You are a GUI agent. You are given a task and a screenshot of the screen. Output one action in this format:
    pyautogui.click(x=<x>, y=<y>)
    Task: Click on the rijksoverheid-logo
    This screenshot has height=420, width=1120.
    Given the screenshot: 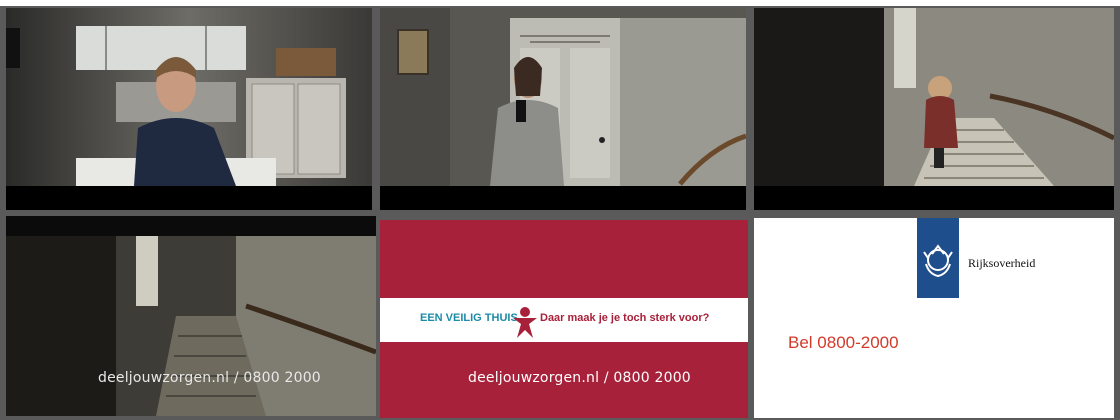 What is the action you would take?
    pyautogui.click(x=938, y=258)
    